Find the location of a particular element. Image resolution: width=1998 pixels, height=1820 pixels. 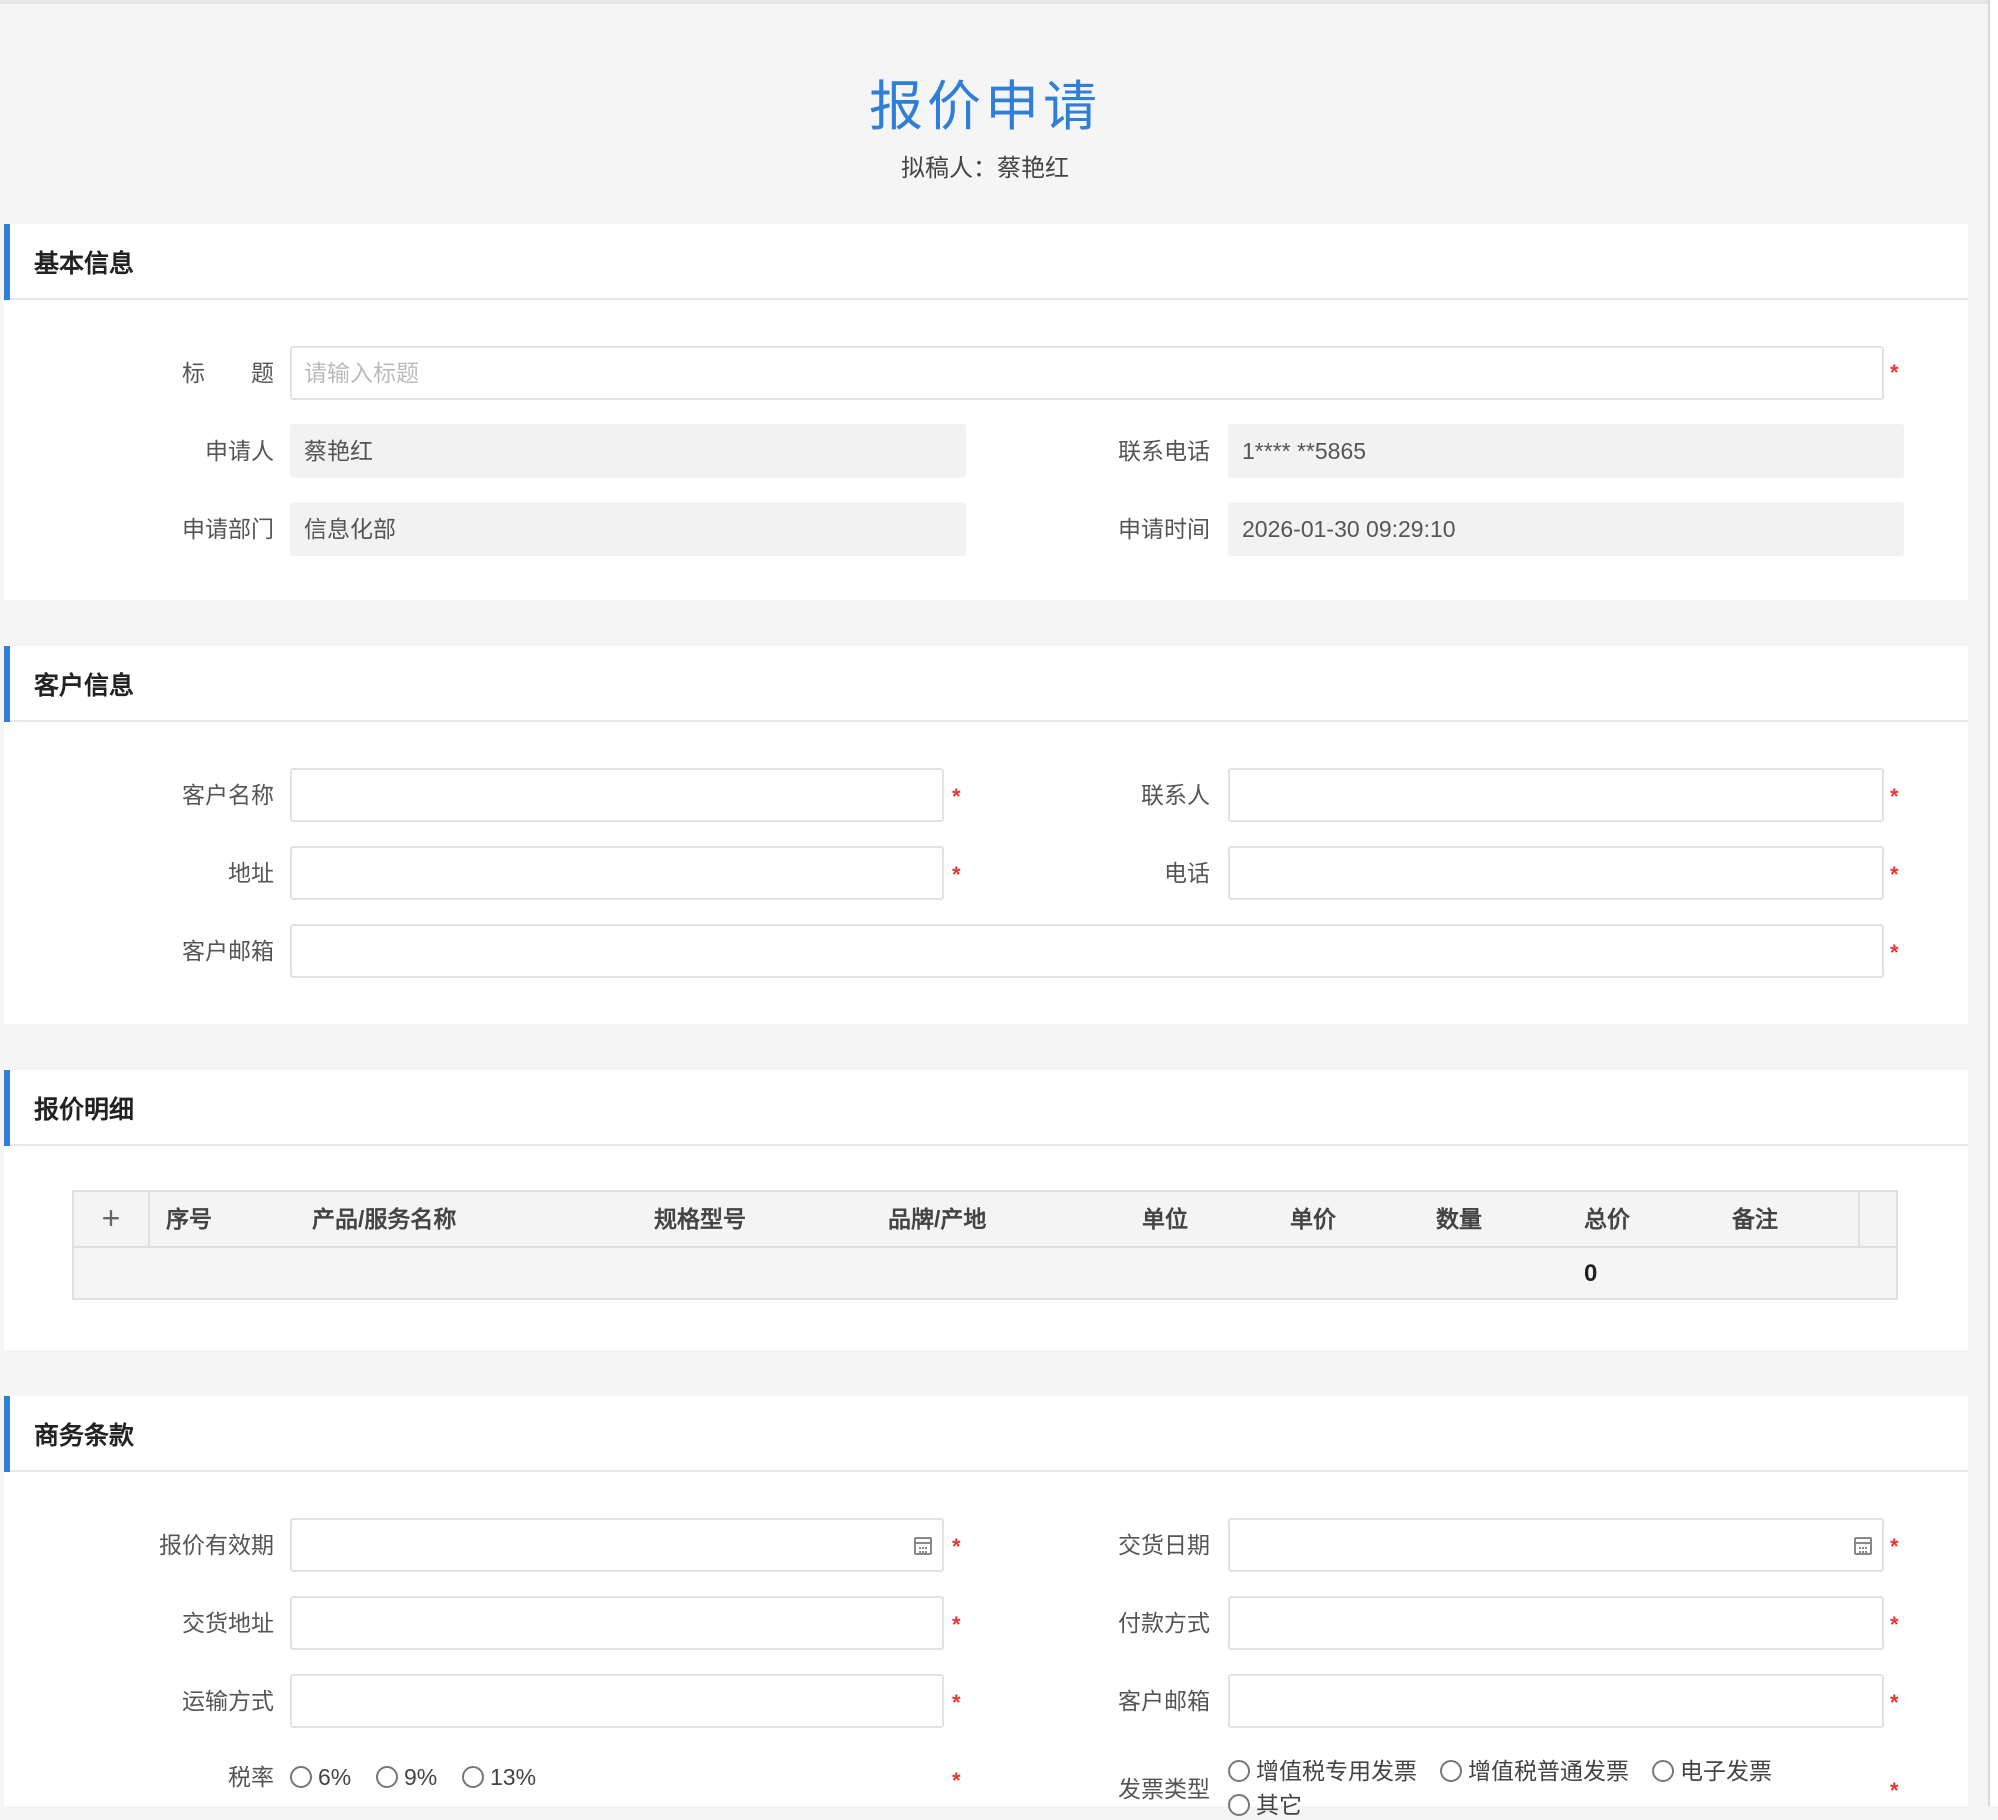

address-input is located at coordinates (617, 873).